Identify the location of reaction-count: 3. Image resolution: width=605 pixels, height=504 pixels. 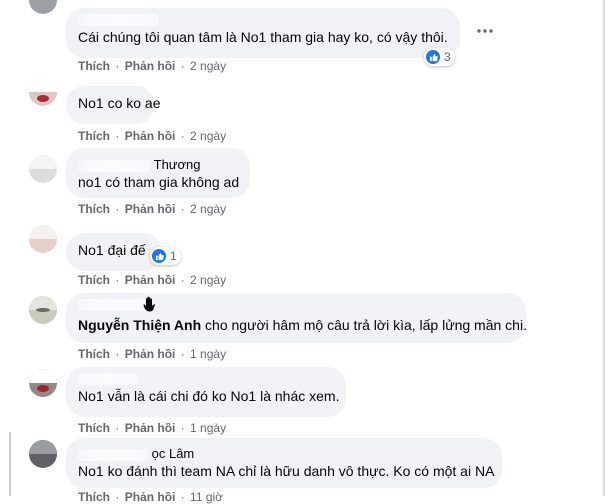
(439, 57).